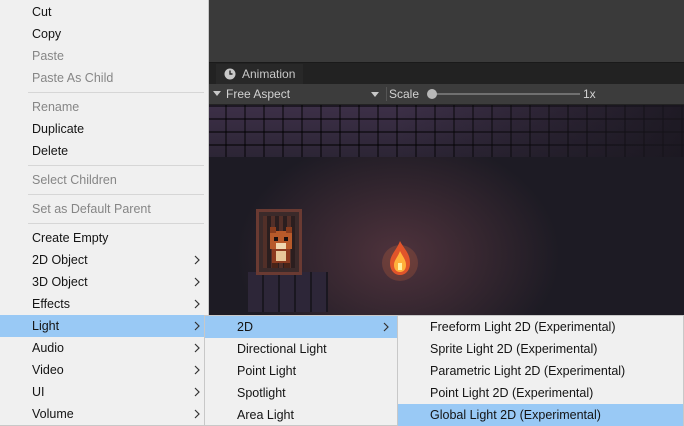 The width and height of the screenshot is (684, 426). I want to click on menu-item-3d-object: 3D Object, so click(104, 282).